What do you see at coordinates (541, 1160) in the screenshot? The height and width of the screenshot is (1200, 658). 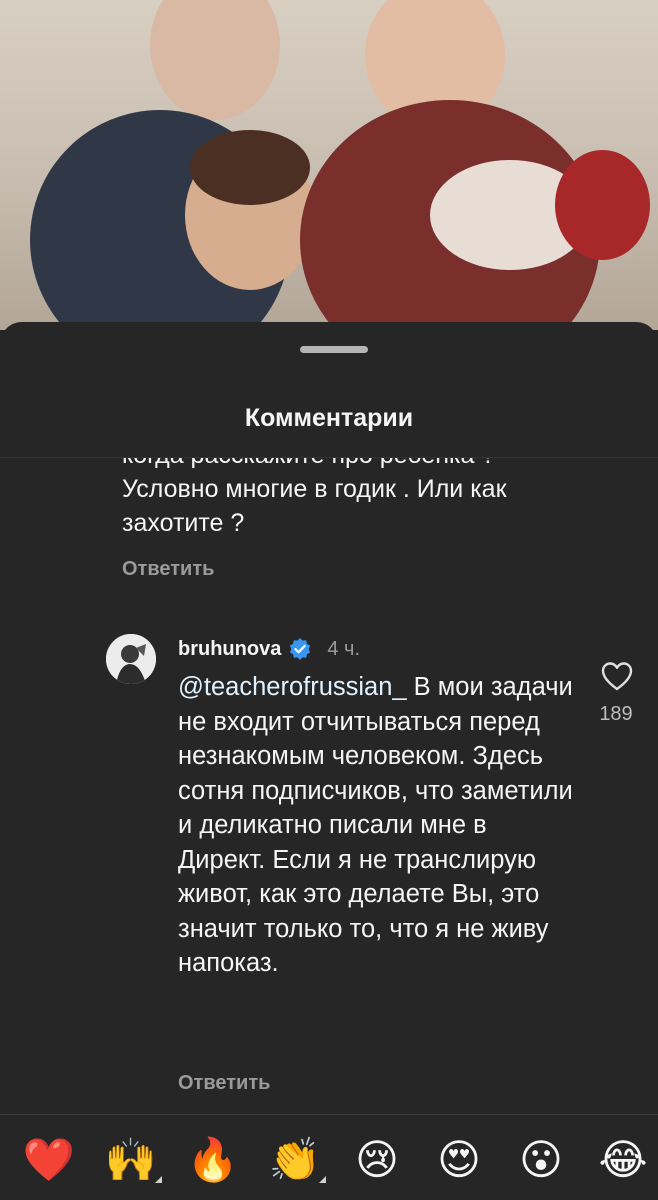 I see `surprised-face-emoji: 😮` at bounding box center [541, 1160].